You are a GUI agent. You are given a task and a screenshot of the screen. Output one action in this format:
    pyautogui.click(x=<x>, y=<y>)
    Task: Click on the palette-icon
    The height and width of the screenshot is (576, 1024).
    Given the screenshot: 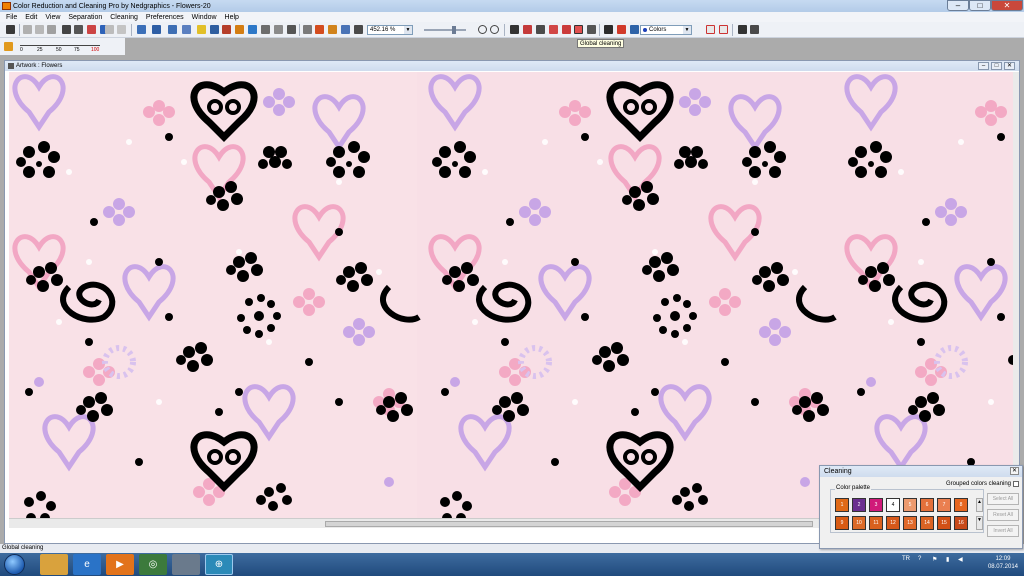 What is the action you would take?
    pyautogui.click(x=239, y=29)
    